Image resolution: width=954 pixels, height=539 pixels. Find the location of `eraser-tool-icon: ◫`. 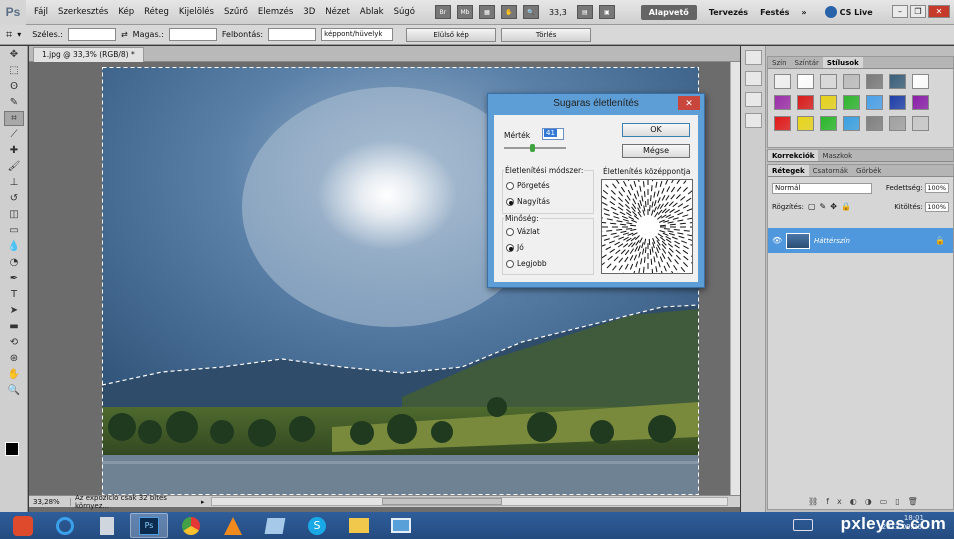

eraser-tool-icon: ◫ is located at coordinates (14, 214).